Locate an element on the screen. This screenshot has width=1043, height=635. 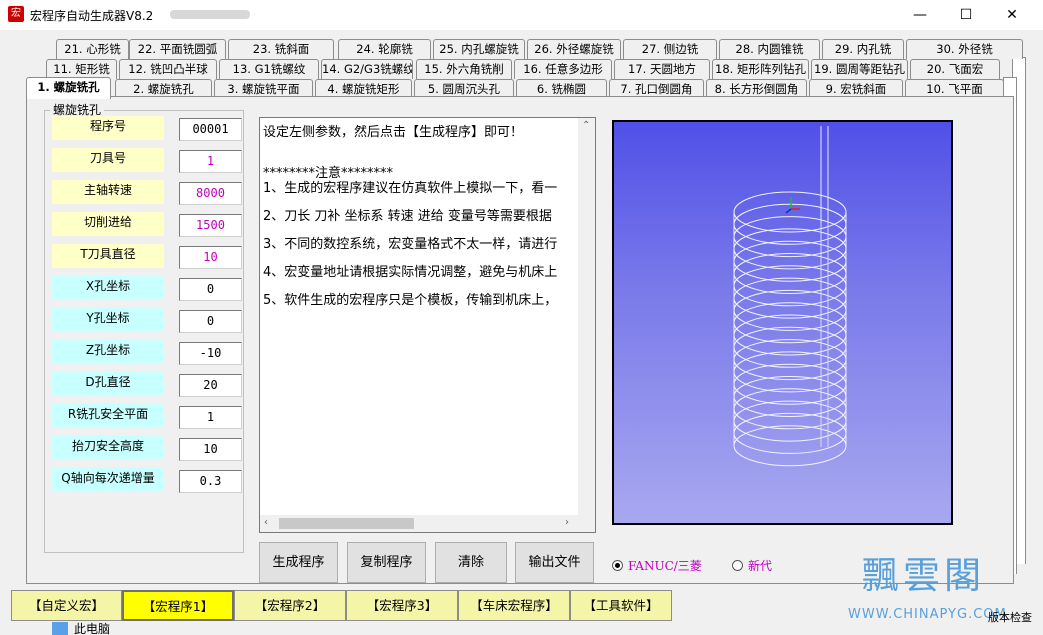
bottom-tab-5: 【车床宏程序】 is located at coordinates (514, 605).